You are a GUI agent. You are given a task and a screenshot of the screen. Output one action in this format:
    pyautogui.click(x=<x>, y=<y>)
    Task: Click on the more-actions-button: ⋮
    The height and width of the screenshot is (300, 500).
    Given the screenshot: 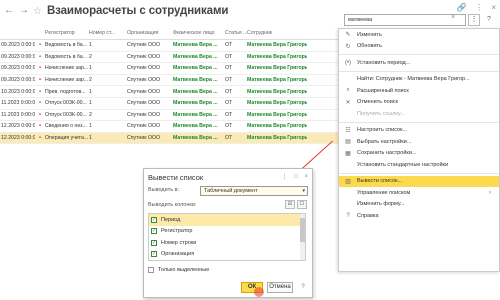 What is the action you would take?
    pyautogui.click(x=474, y=20)
    